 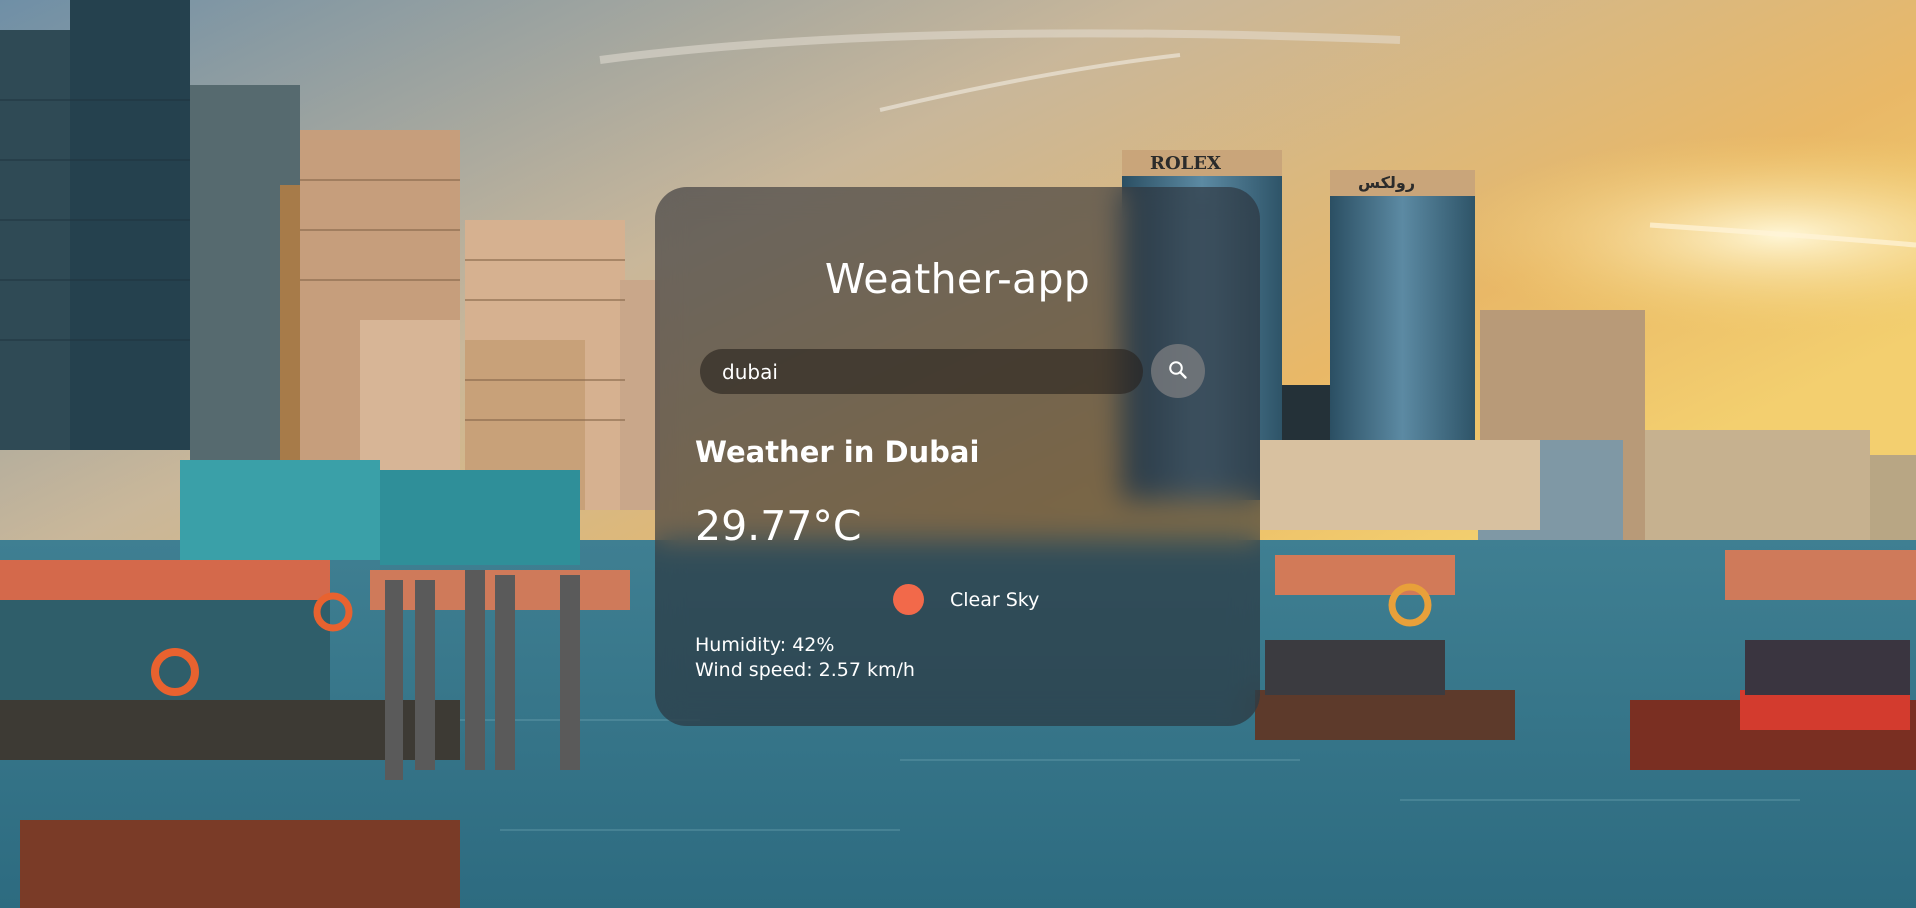 I want to click on weather-condition: Clear Sky, so click(x=966, y=599).